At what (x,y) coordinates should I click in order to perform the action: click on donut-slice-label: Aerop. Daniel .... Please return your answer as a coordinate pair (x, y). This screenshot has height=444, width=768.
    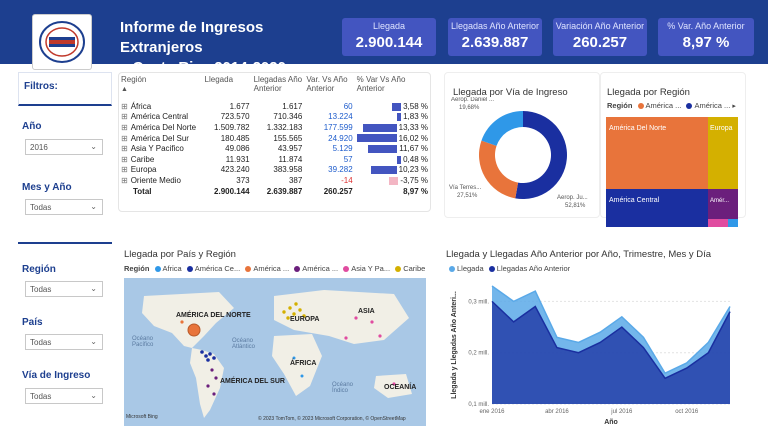
    Looking at the image, I should click on (472, 100).